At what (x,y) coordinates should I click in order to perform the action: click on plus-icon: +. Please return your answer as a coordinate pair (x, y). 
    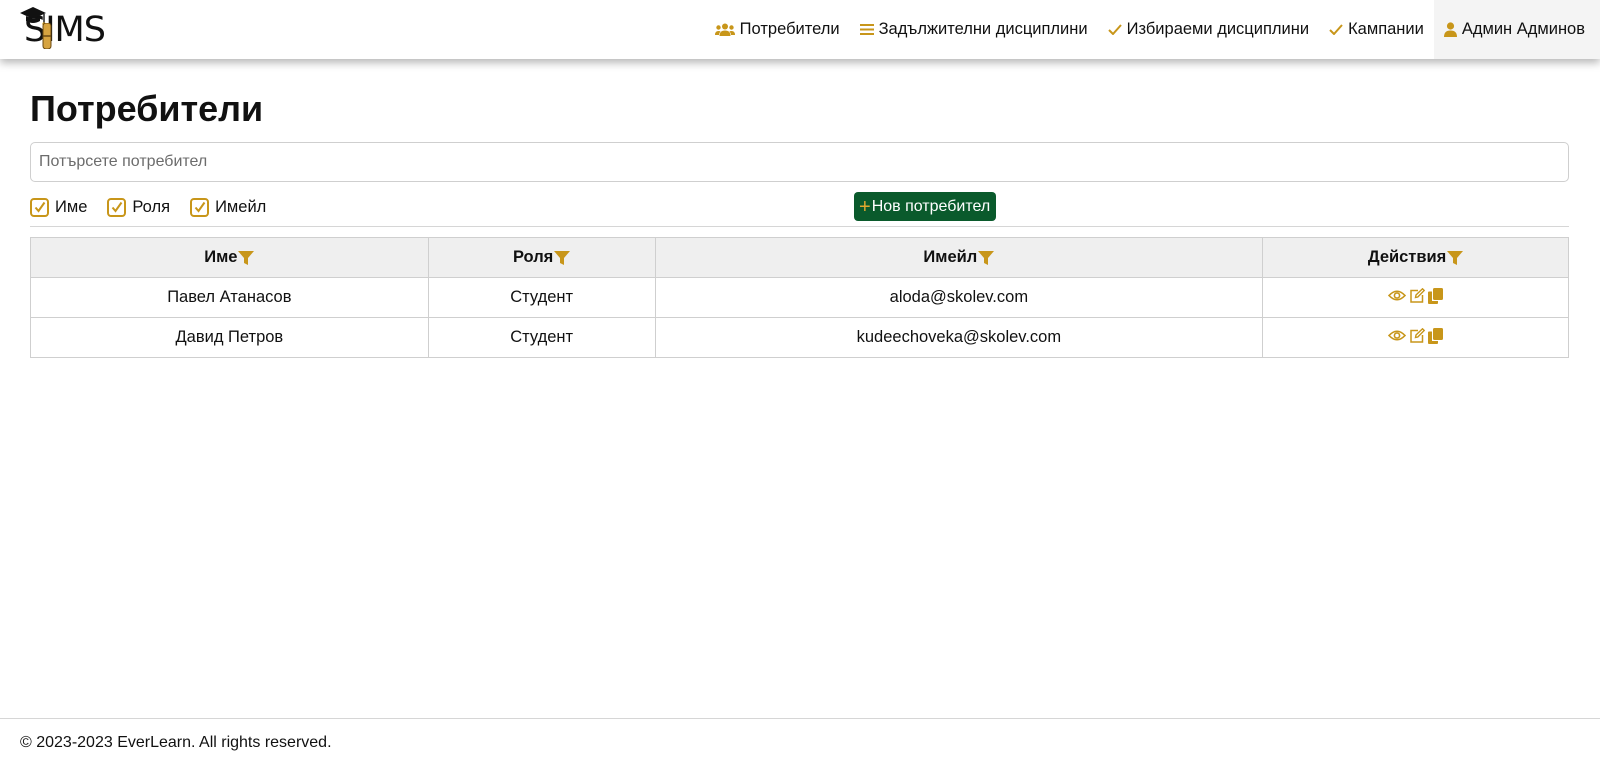
    Looking at the image, I should click on (865, 206).